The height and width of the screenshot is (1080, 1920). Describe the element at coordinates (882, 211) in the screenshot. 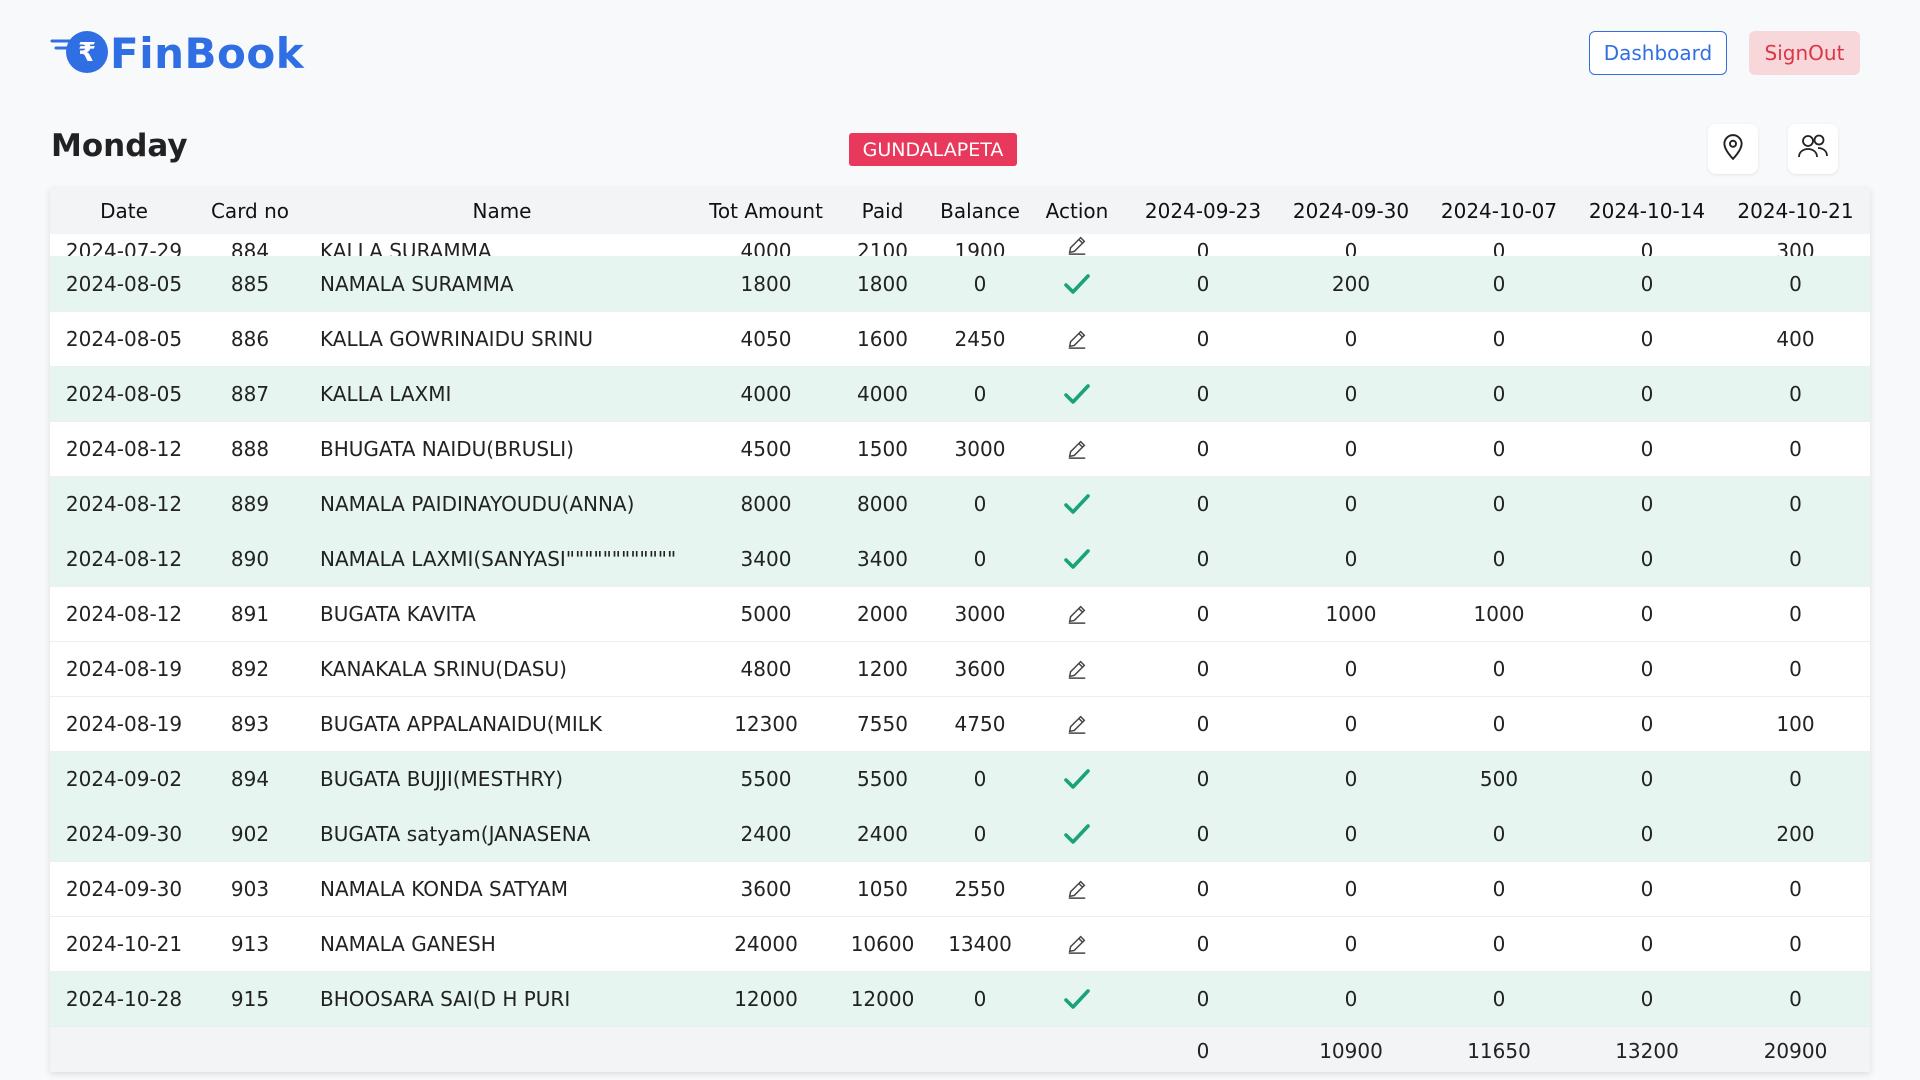

I see `col-paid: Paid` at that location.